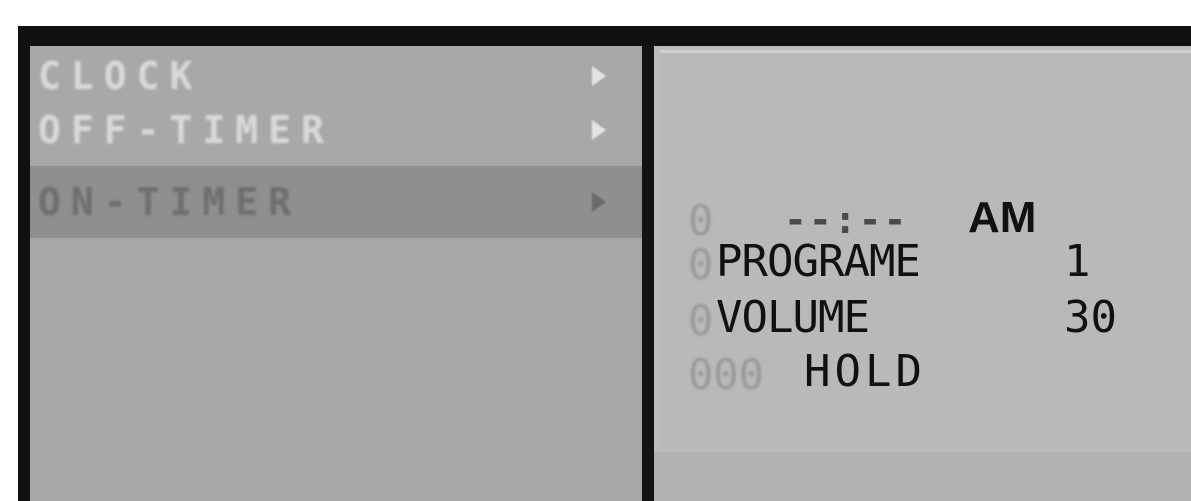 The image size is (1191, 501). I want to click on menu-item-label: ON-TIMER, so click(170, 202).